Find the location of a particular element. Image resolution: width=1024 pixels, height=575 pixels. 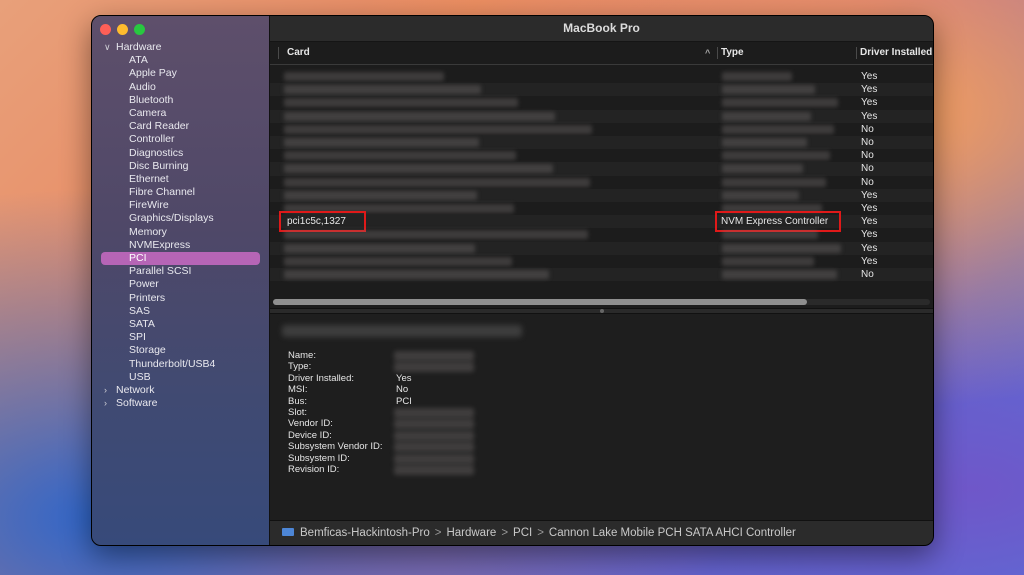

sidebar-item-ethernet: Ethernet is located at coordinates (180, 179).